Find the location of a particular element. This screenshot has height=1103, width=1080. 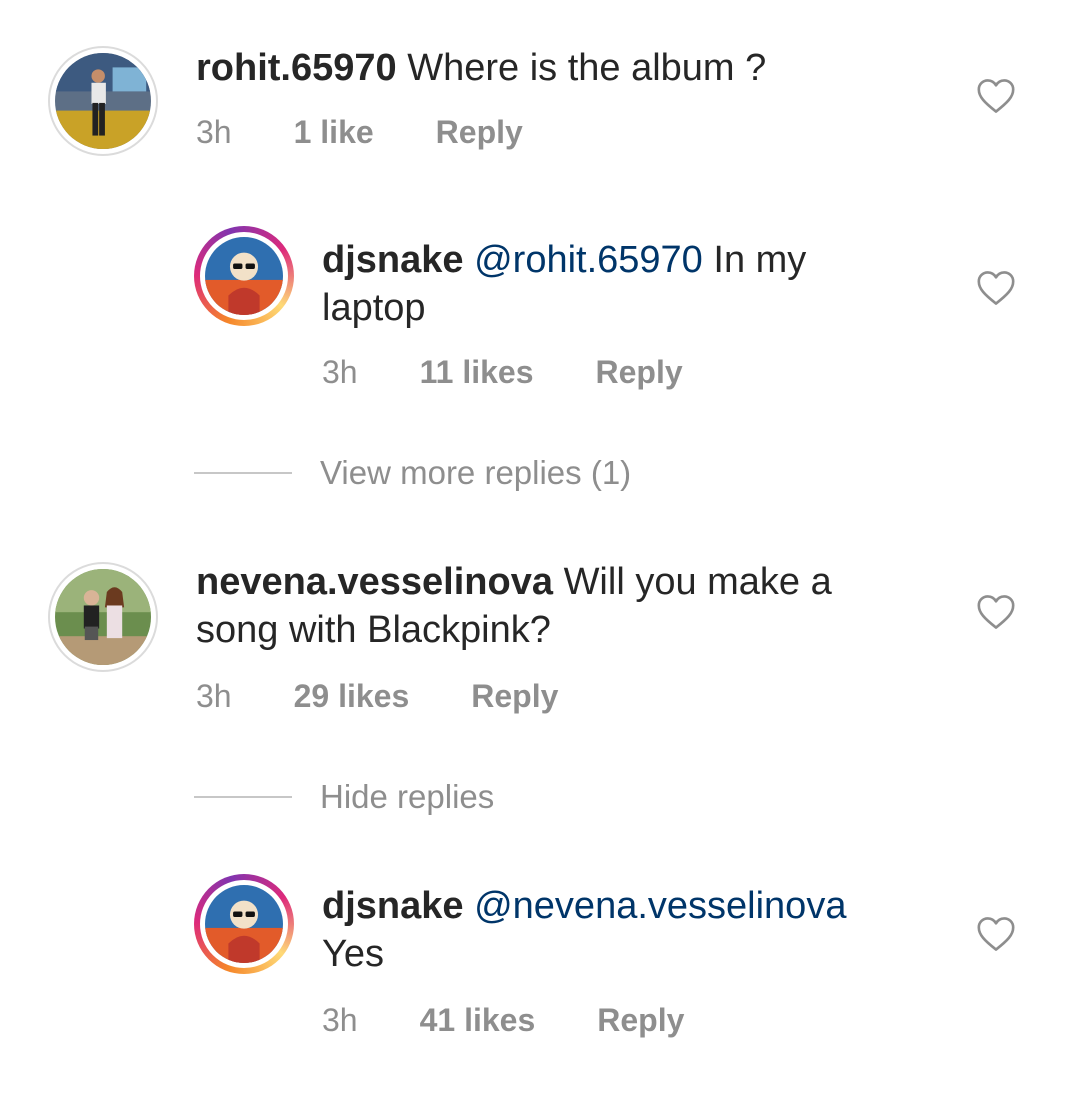

comment-likes: 11 likes is located at coordinates (477, 372).